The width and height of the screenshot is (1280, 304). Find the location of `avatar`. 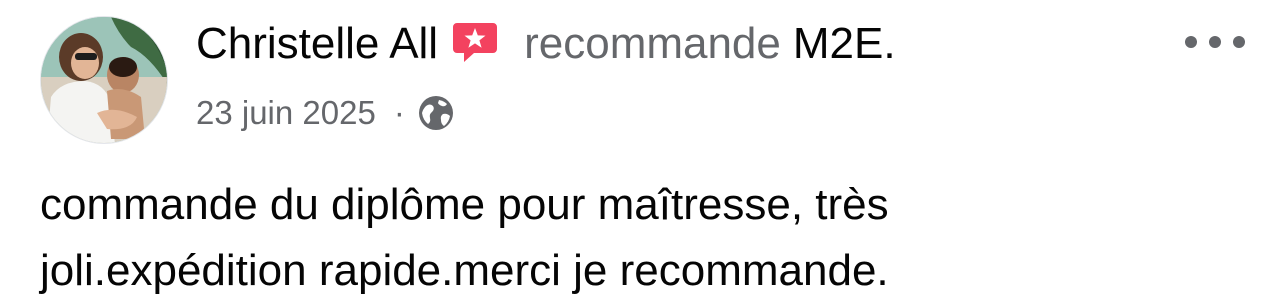

avatar is located at coordinates (104, 80).